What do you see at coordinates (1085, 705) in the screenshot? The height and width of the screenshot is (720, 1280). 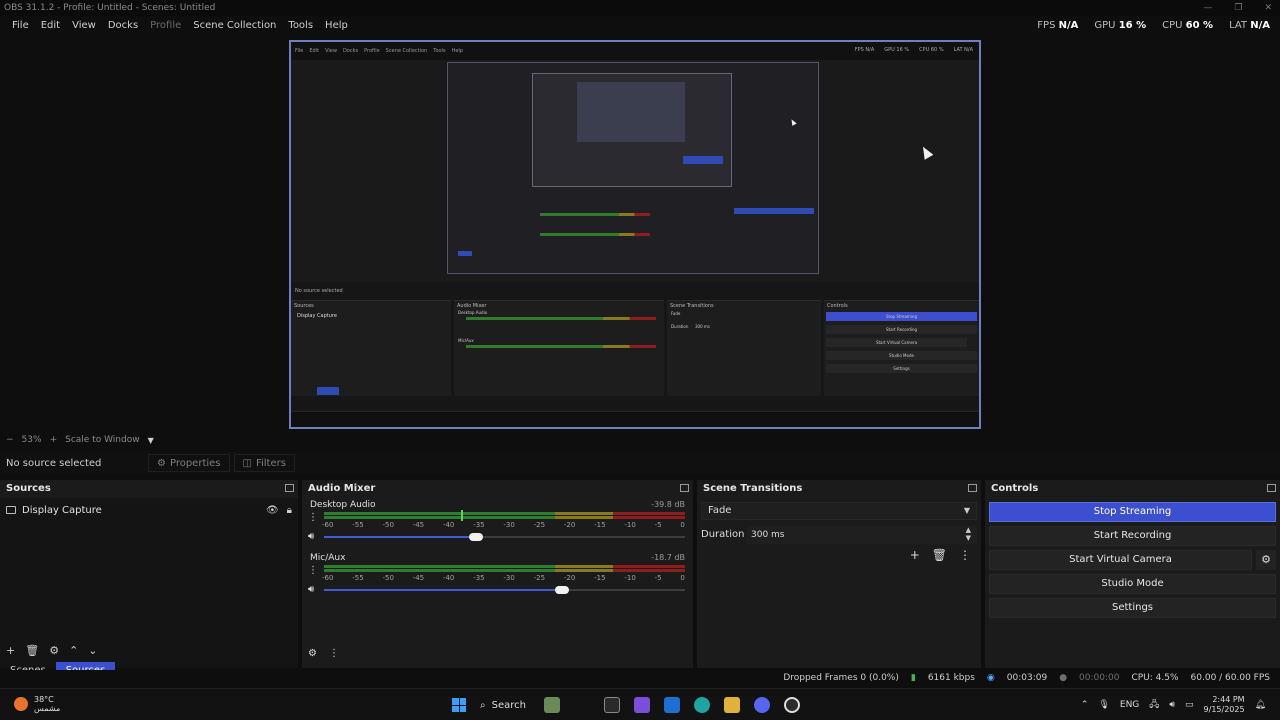 I see `chevron-up-icon: ⌃` at bounding box center [1085, 705].